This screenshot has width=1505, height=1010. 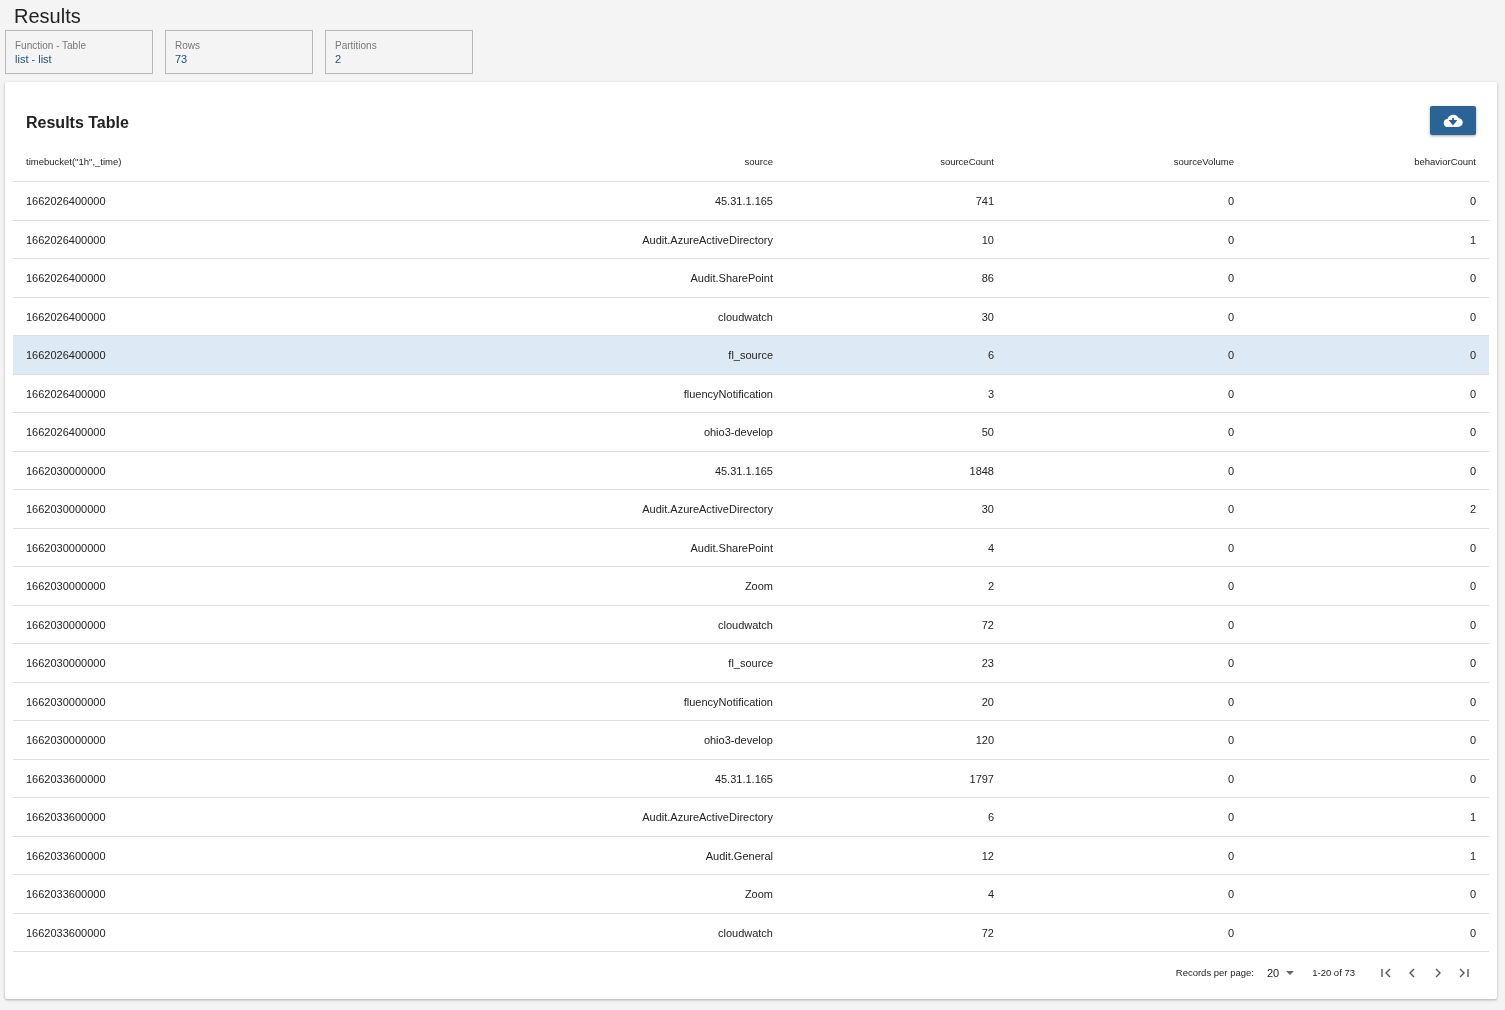 I want to click on column-header: sourceCount, so click(x=896, y=159).